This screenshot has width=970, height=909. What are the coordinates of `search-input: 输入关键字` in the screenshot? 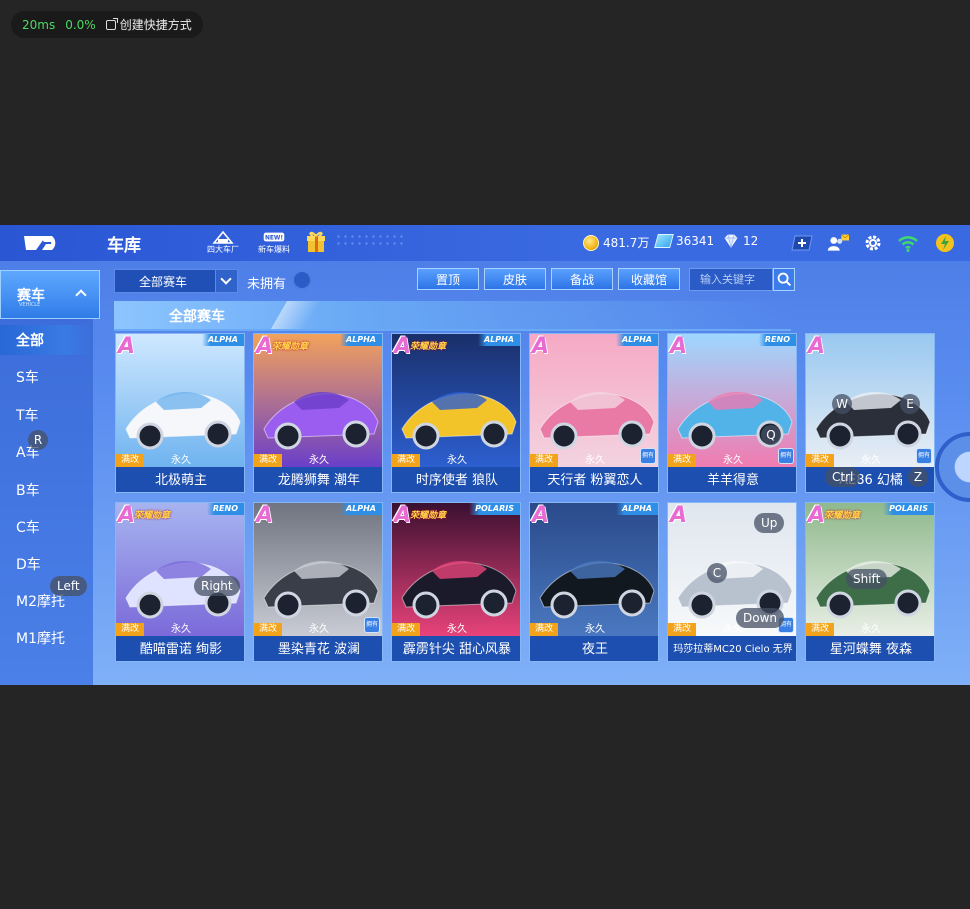 It's located at (731, 279).